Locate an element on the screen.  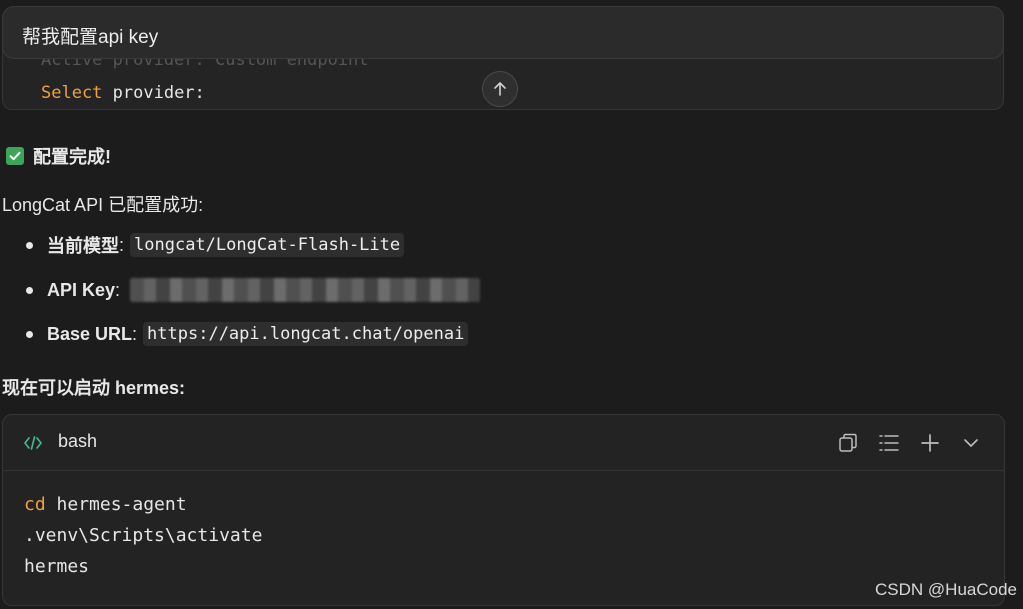
user-prompt-bubble: 帮我配置api key is located at coordinates (503, 32).